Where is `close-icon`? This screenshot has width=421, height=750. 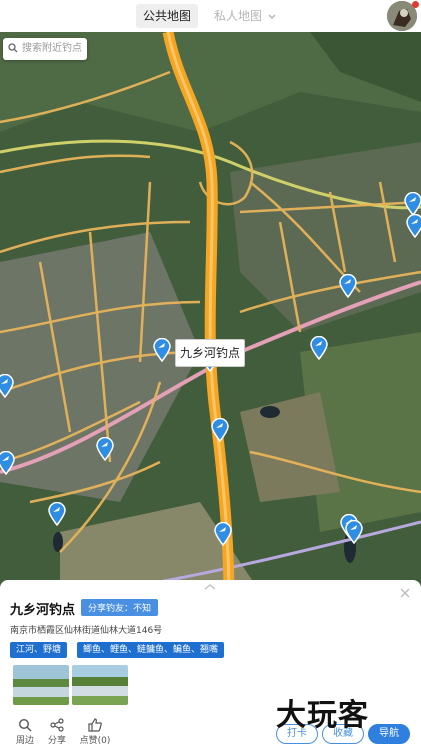 close-icon is located at coordinates (405, 593).